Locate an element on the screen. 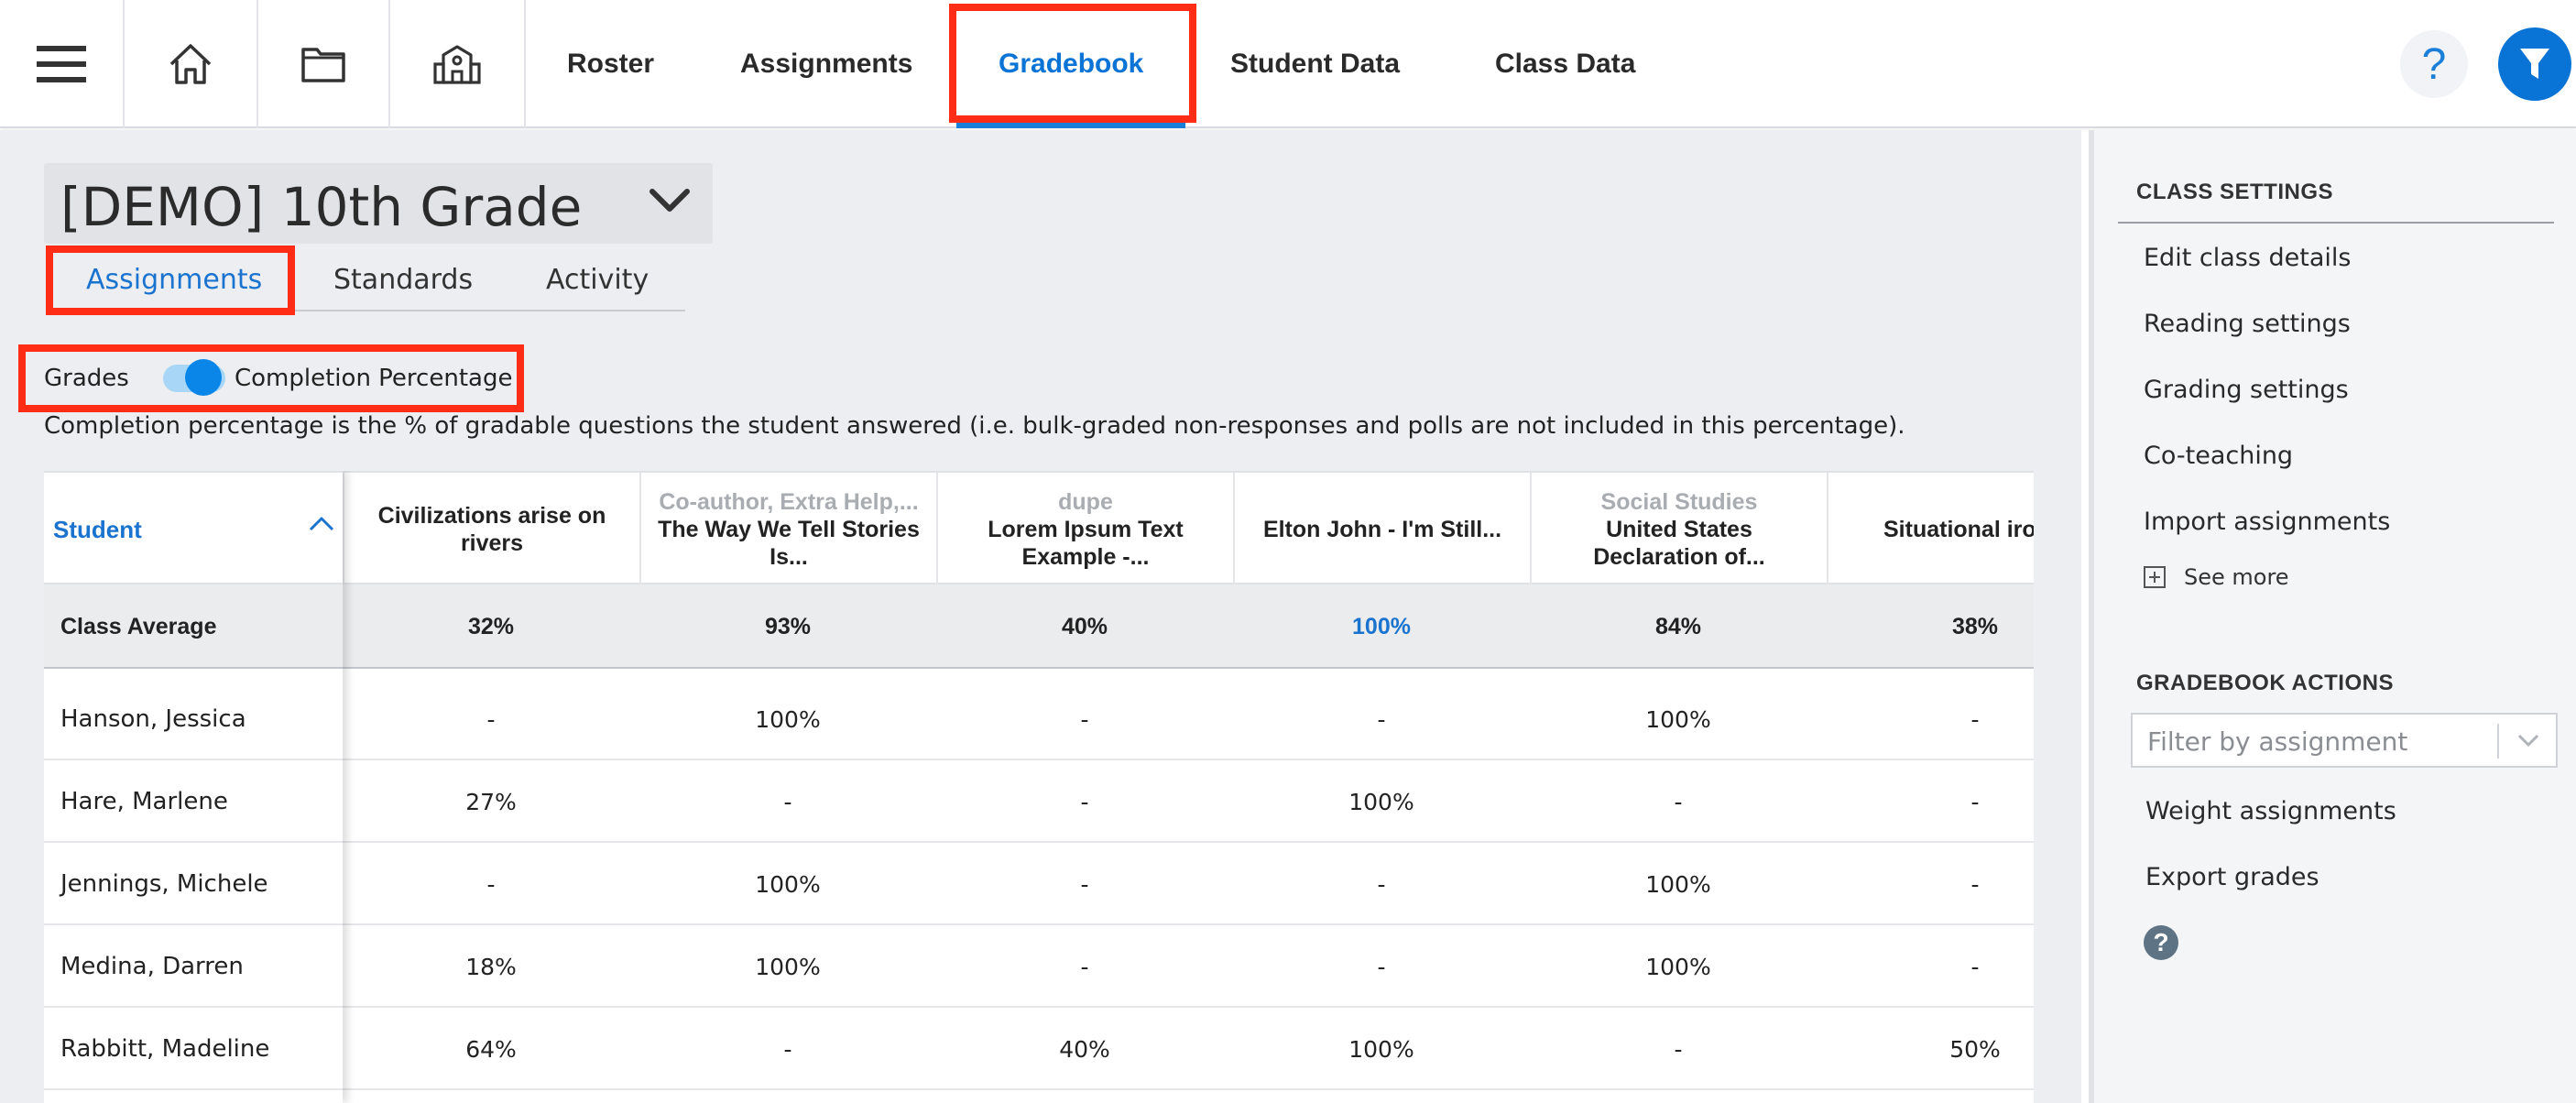 Image resolution: width=2576 pixels, height=1103 pixels. class-settings-divider is located at coordinates (2336, 223).